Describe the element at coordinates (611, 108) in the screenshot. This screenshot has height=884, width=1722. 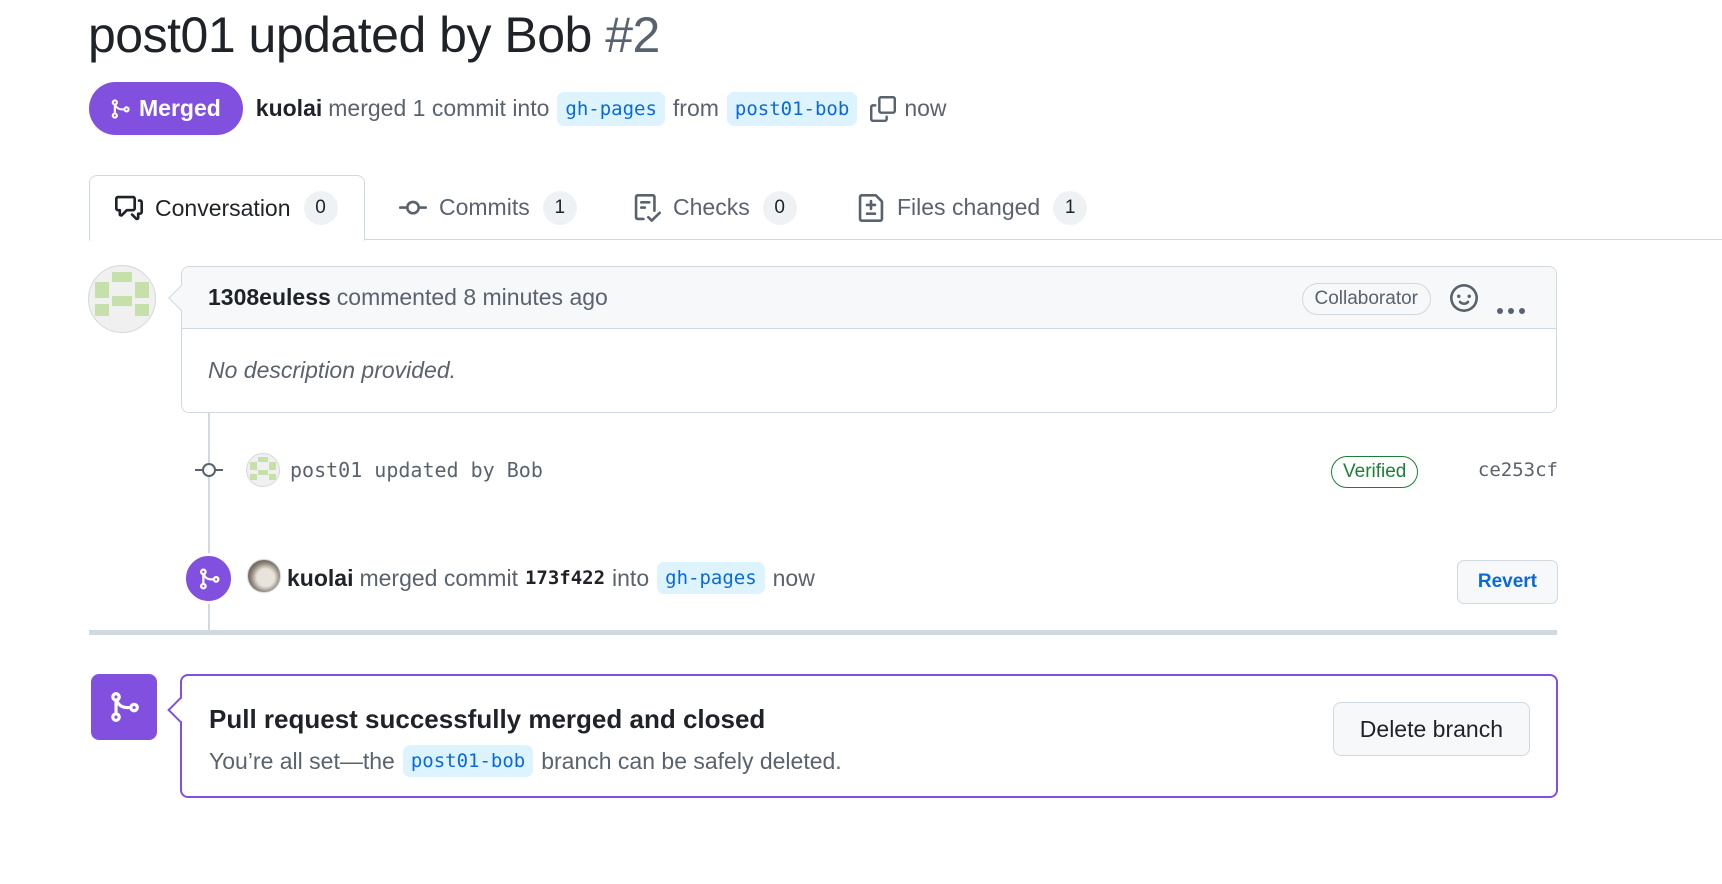
I see `base-branch: gh-pages` at that location.